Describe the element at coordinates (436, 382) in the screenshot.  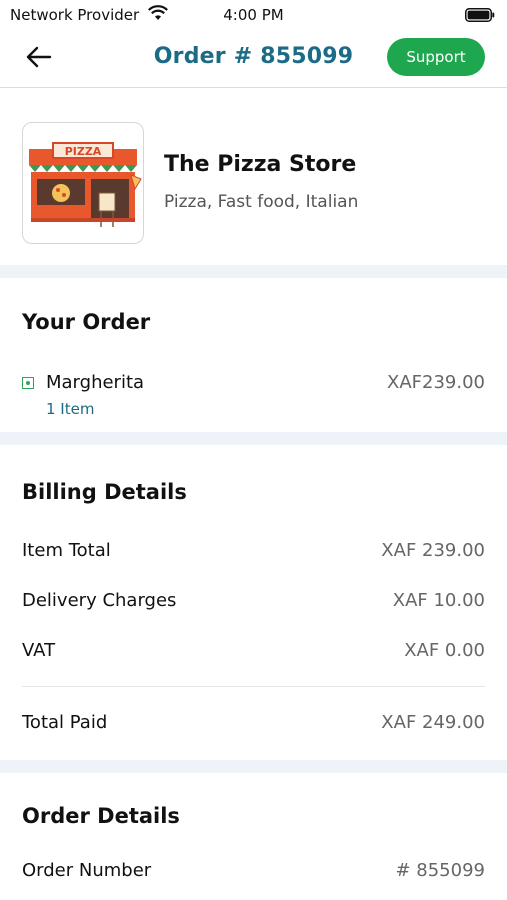
I see `order-item-price: XAF239.00` at that location.